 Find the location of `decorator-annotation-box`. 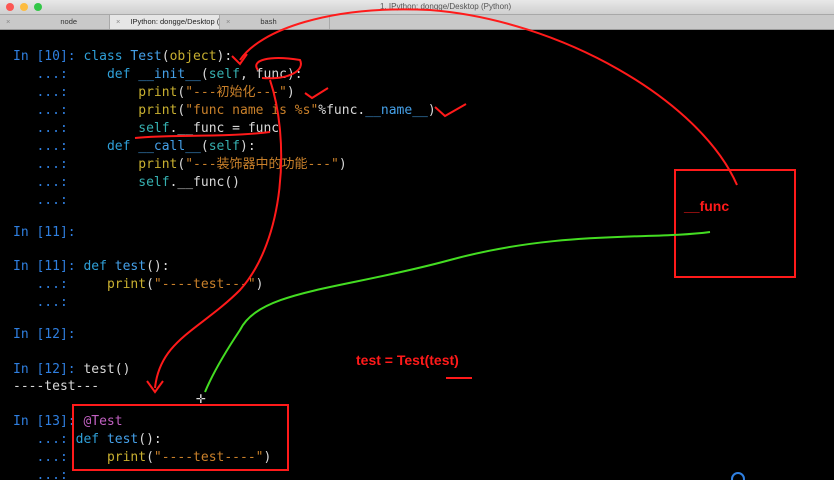

decorator-annotation-box is located at coordinates (180, 437).